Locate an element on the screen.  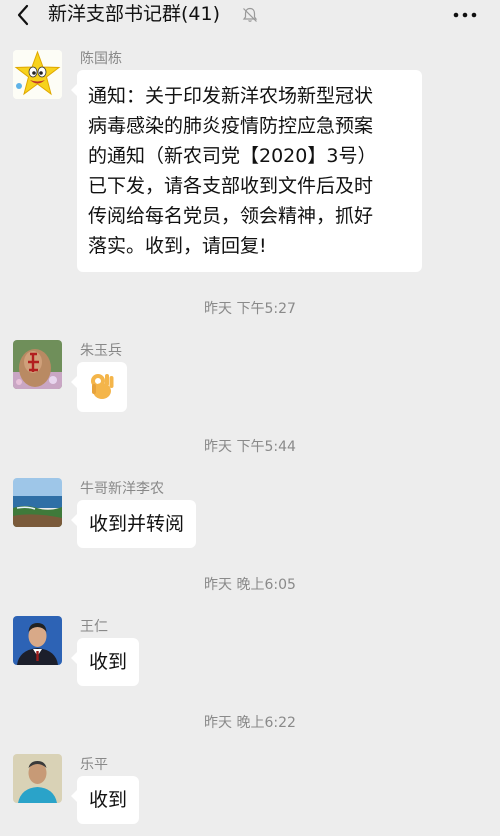
message-line: 的通知（新农司党【2020】3号） is located at coordinates (232, 156).